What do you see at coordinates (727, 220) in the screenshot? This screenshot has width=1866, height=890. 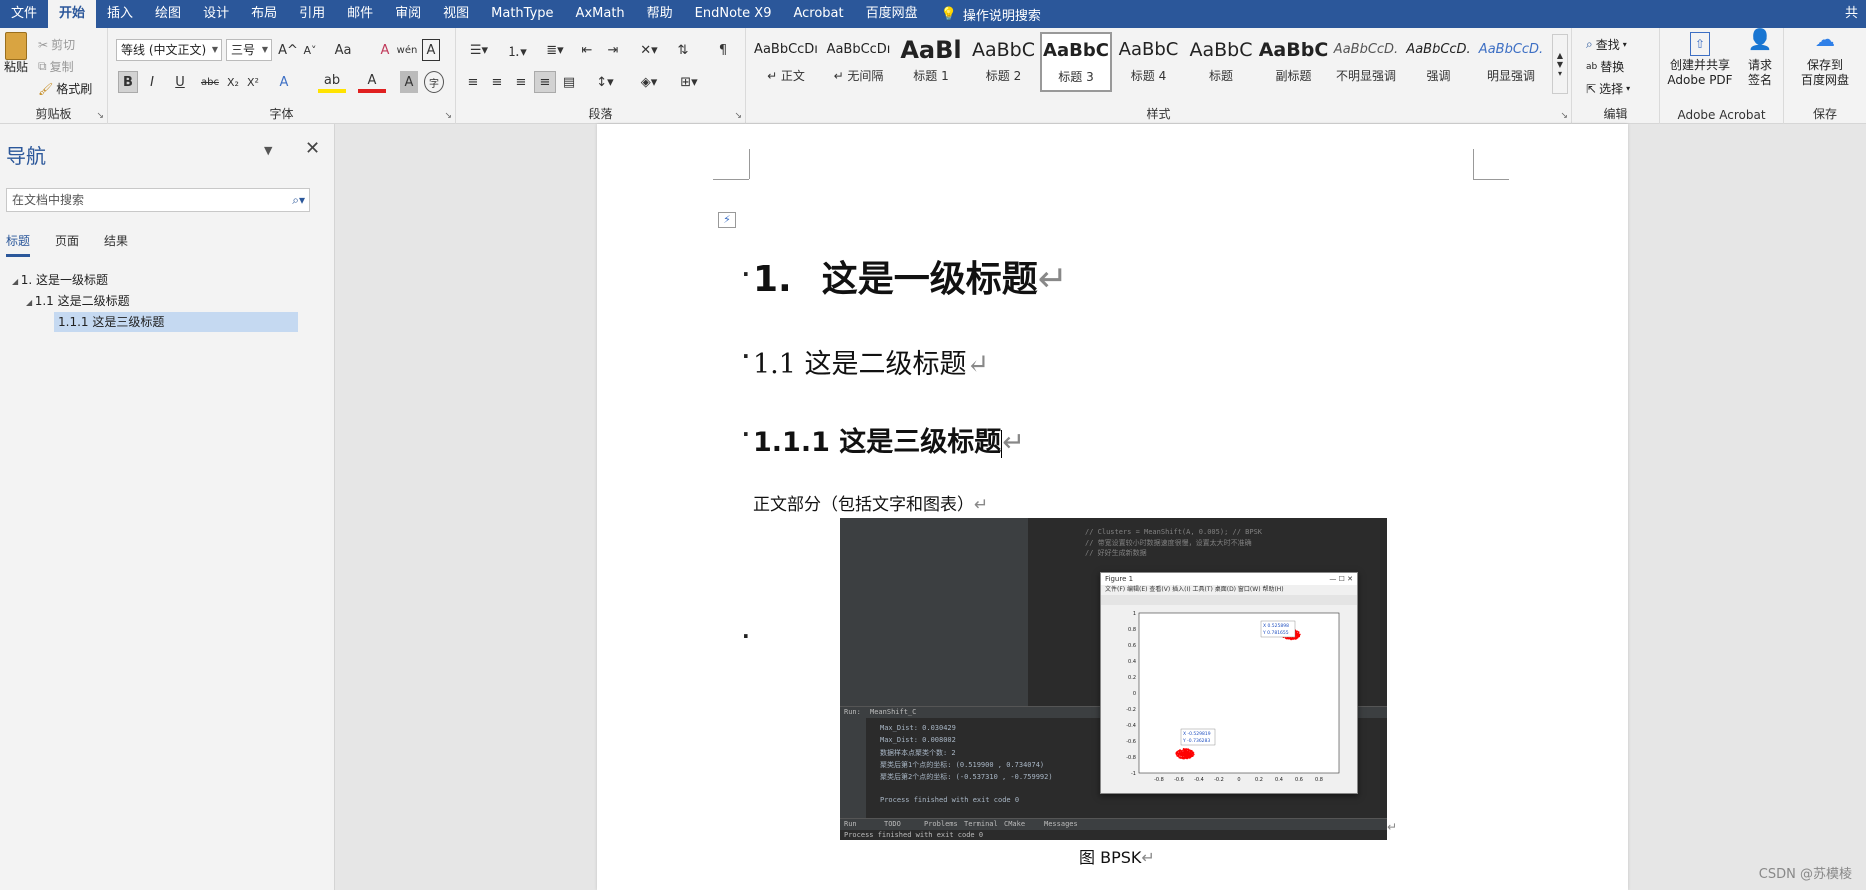 I see `anchor-icon: ⚡` at bounding box center [727, 220].